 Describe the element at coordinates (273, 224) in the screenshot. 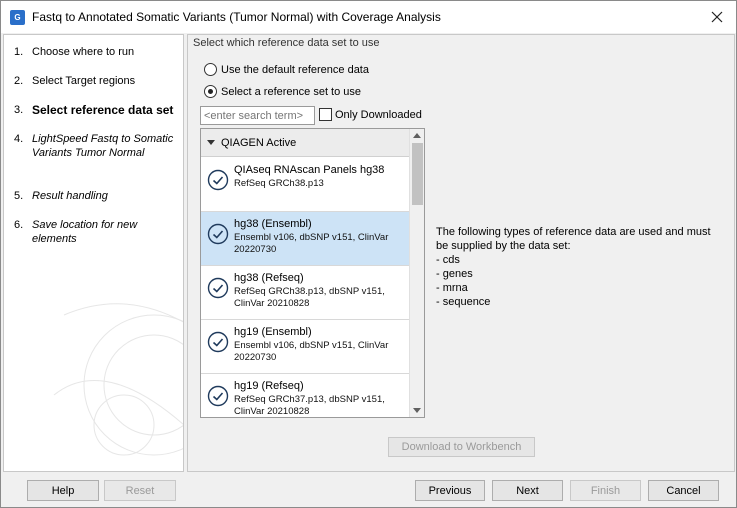

I see `item-name: hg38 (Ensembl)` at that location.